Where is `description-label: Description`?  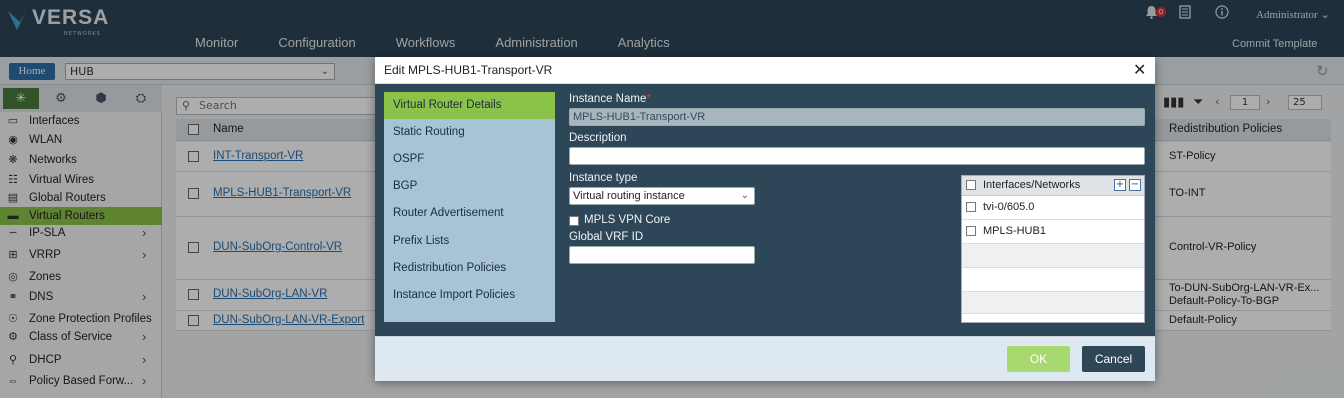 description-label: Description is located at coordinates (598, 138).